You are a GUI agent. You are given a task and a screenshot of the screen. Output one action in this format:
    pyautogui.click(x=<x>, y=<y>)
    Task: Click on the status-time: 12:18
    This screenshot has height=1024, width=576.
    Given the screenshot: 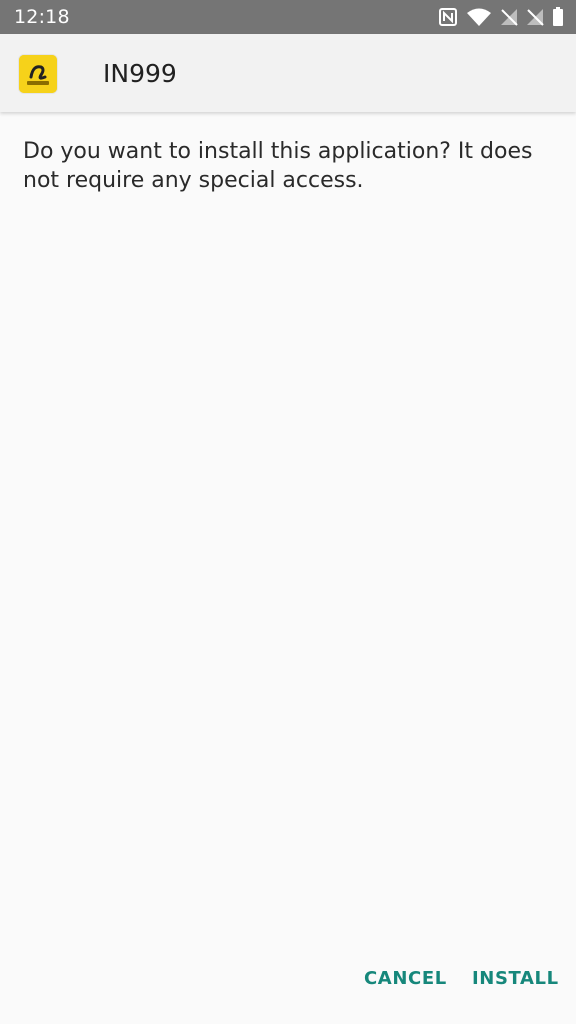 What is the action you would take?
    pyautogui.click(x=42, y=17)
    